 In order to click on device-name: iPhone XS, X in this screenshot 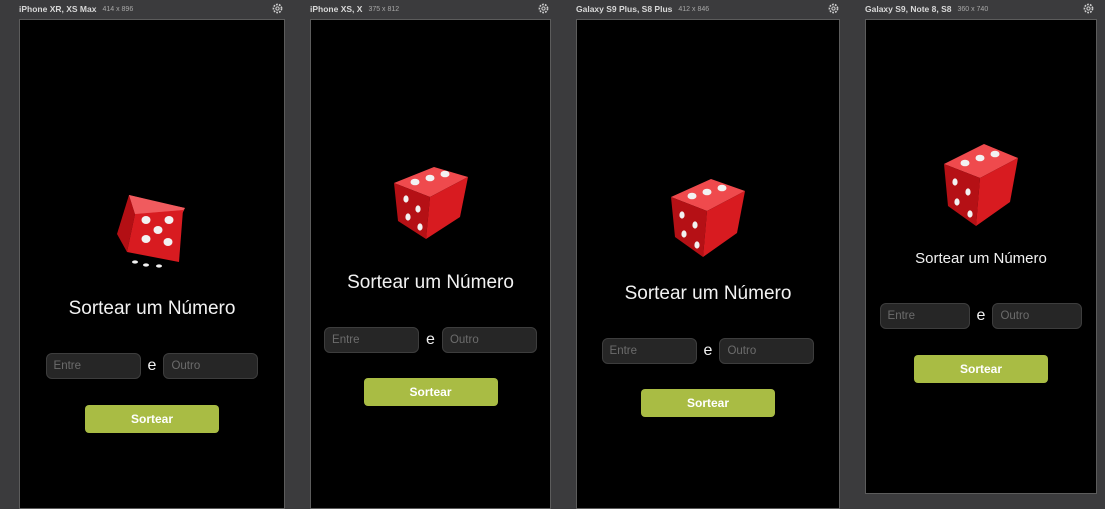, I will do `click(336, 9)`.